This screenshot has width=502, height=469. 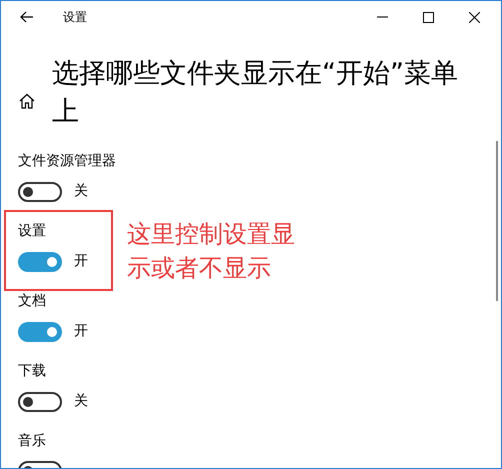 What do you see at coordinates (474, 17) in the screenshot?
I see `close-icon` at bounding box center [474, 17].